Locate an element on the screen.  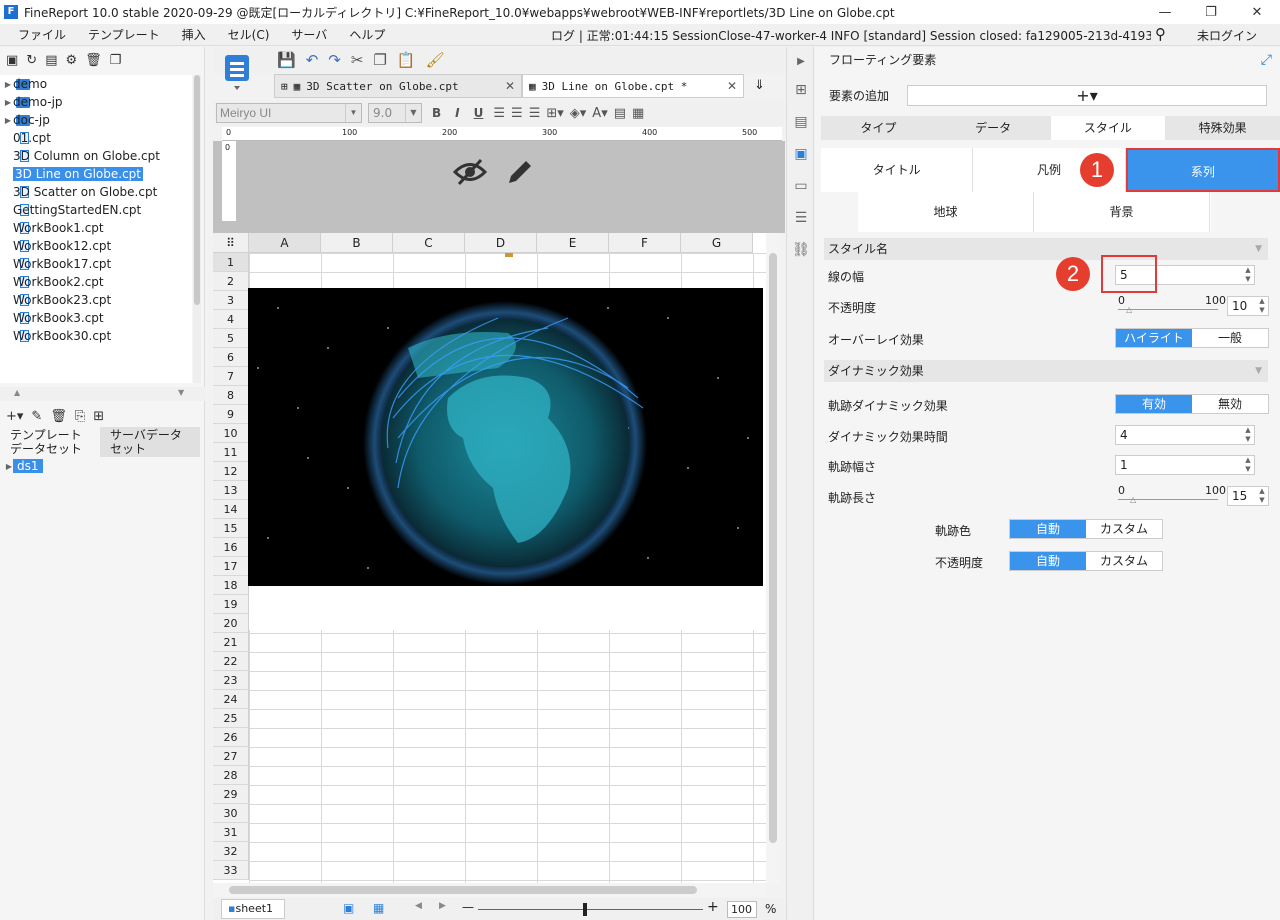
row-header: 24 is located at coordinates (231, 699).